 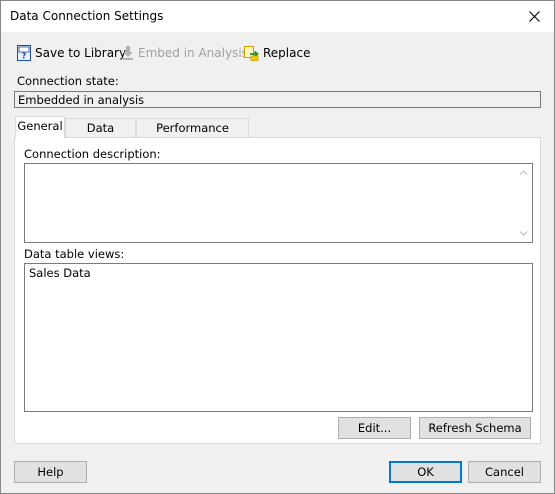 What do you see at coordinates (425, 472) in the screenshot?
I see `ok-button: OK` at bounding box center [425, 472].